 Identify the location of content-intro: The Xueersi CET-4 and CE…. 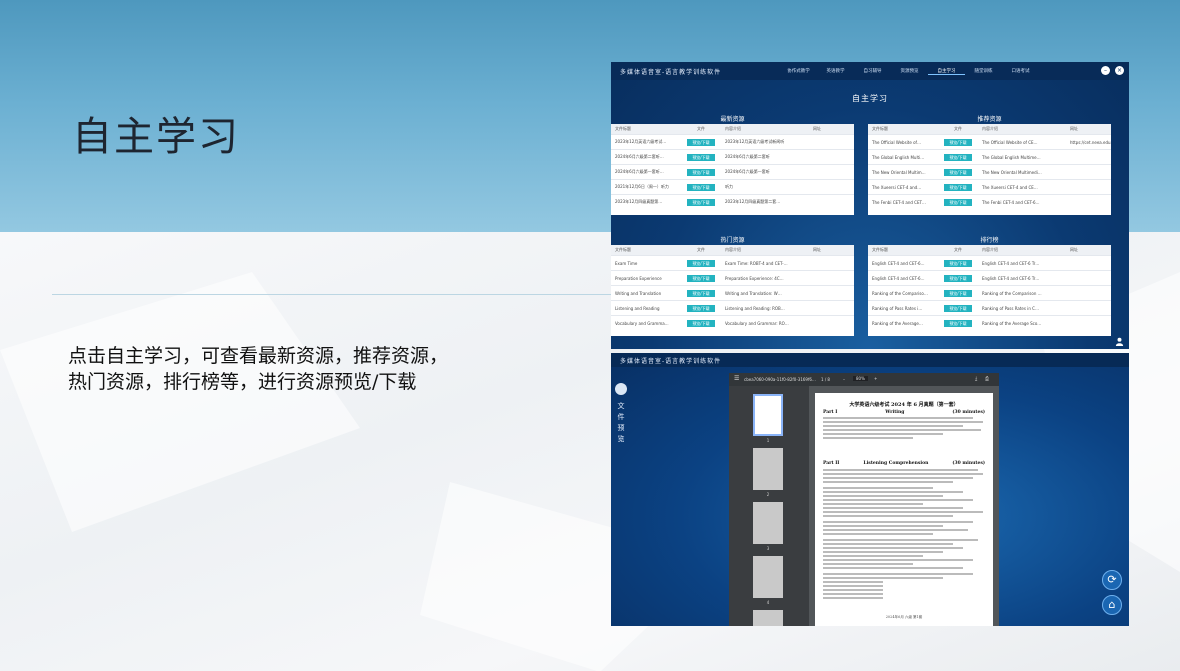
(1010, 187).